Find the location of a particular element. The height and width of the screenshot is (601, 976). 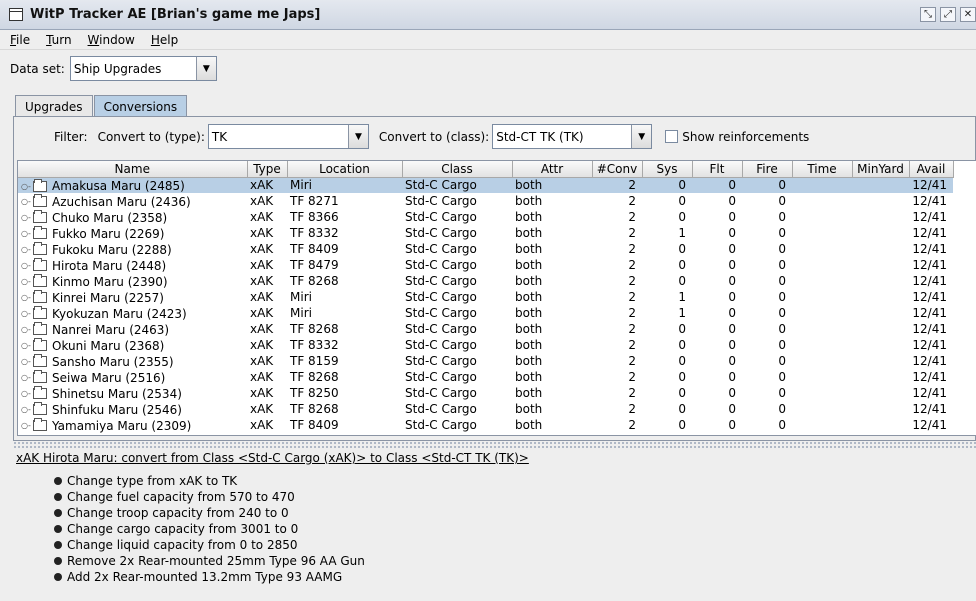

menu-file: File is located at coordinates (20, 40).